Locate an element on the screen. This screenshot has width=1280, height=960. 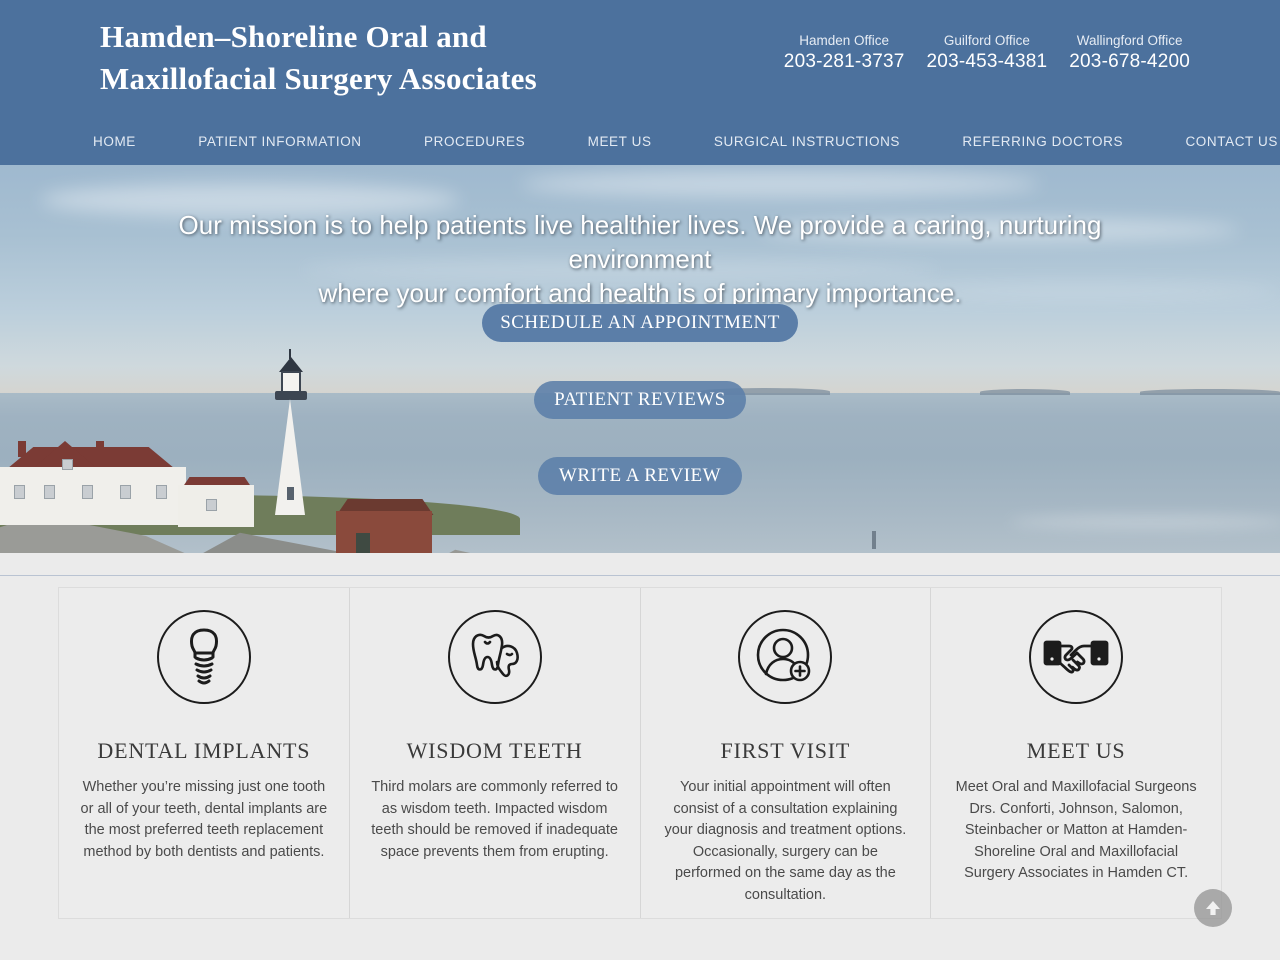
cloud-shape is located at coordinates (780, 184).